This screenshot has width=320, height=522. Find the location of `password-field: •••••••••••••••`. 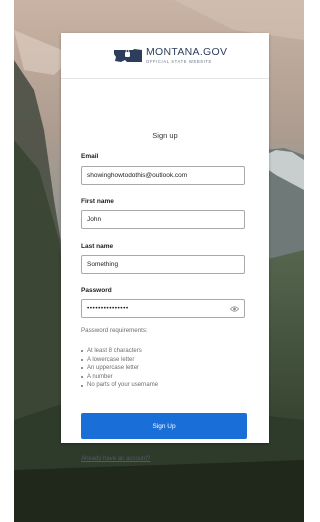

password-field: ••••••••••••••• is located at coordinates (163, 308).